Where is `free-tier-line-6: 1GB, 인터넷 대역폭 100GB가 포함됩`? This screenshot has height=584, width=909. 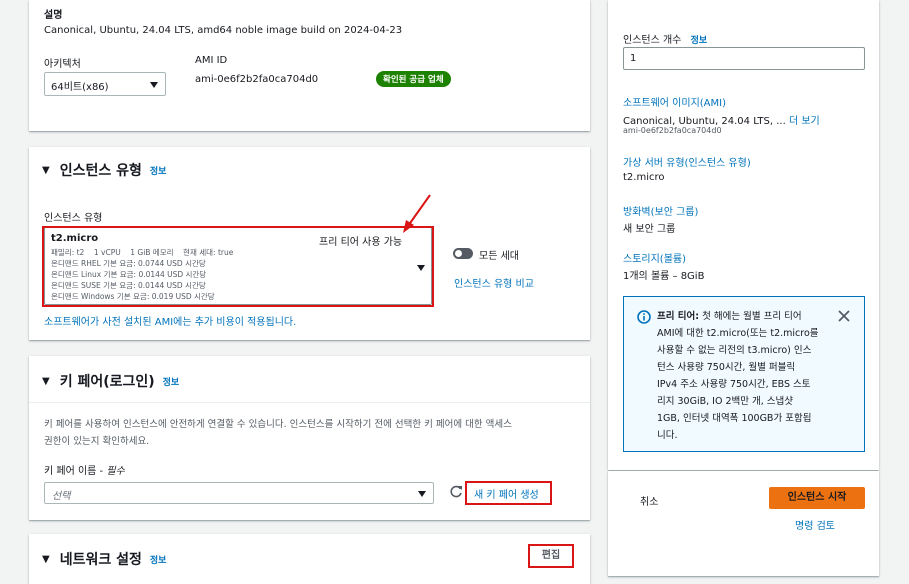 free-tier-line-6: 1GB, 인터넷 대역폭 100GB가 포함됩 is located at coordinates (734, 418).